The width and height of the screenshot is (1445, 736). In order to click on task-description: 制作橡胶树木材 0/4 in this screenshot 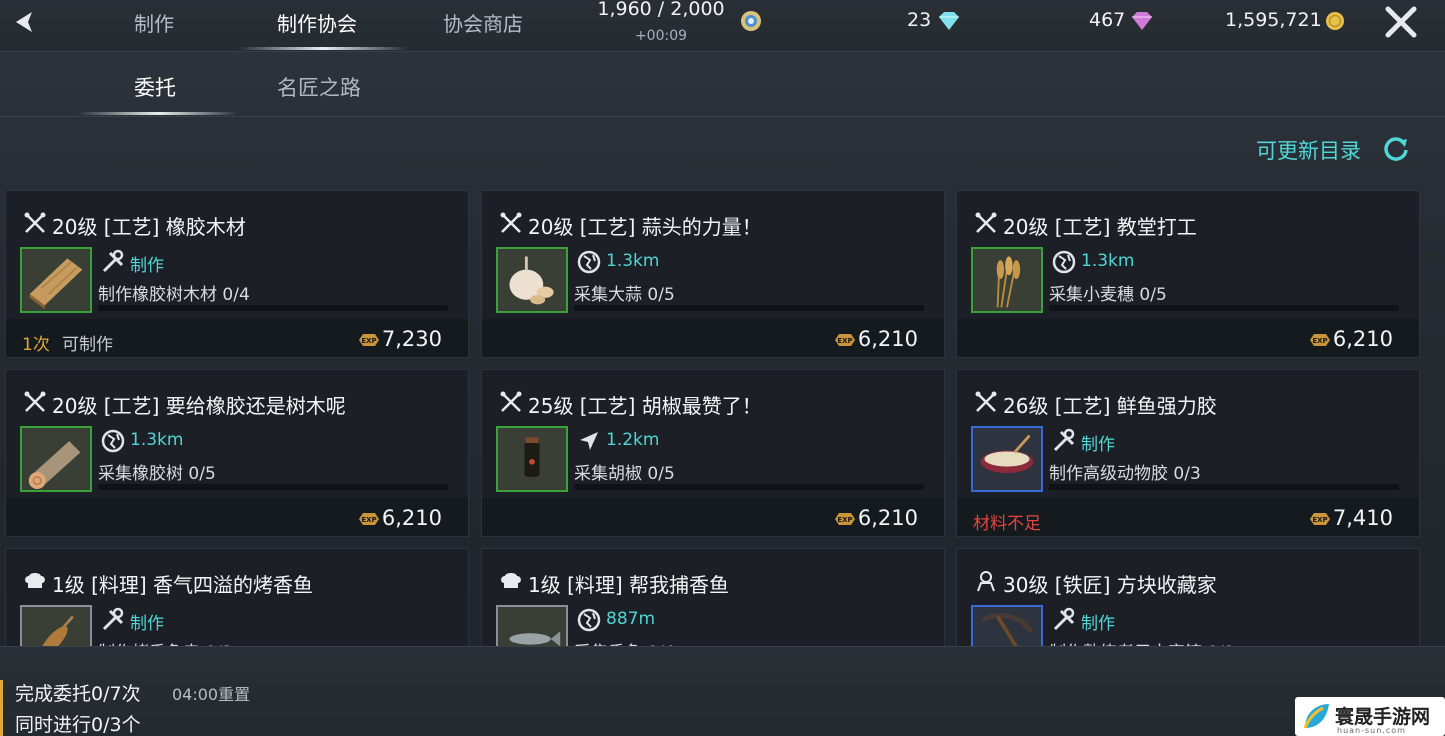, I will do `click(174, 295)`.